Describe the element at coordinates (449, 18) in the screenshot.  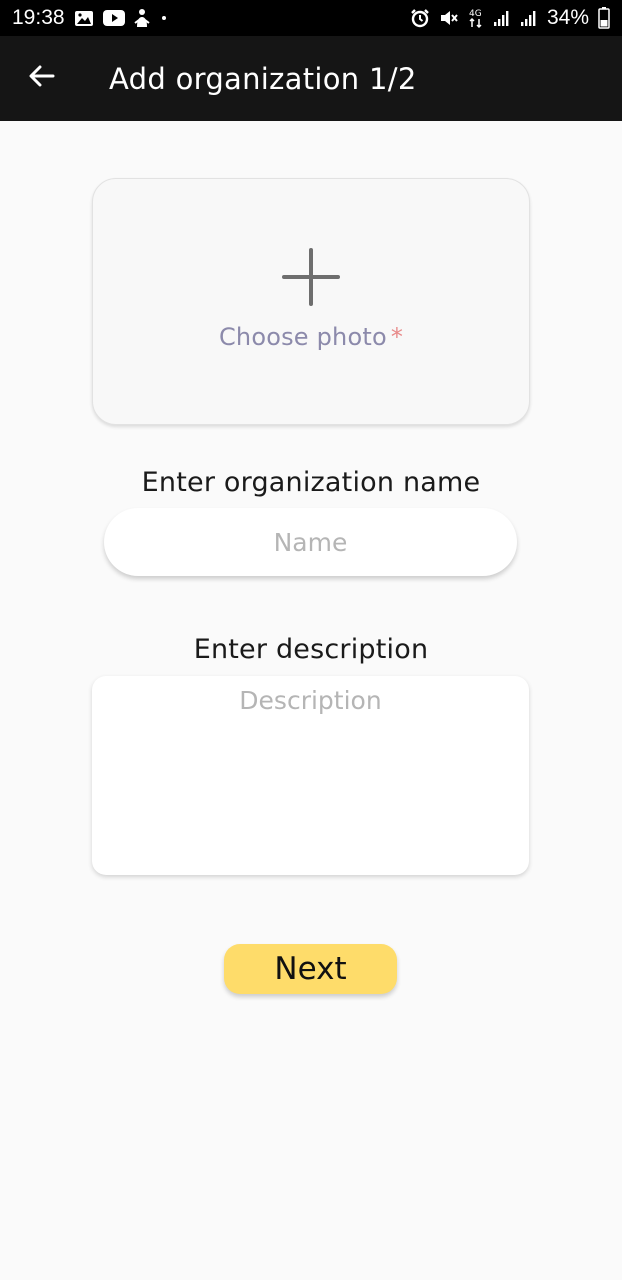
I see `mute-icon` at that location.